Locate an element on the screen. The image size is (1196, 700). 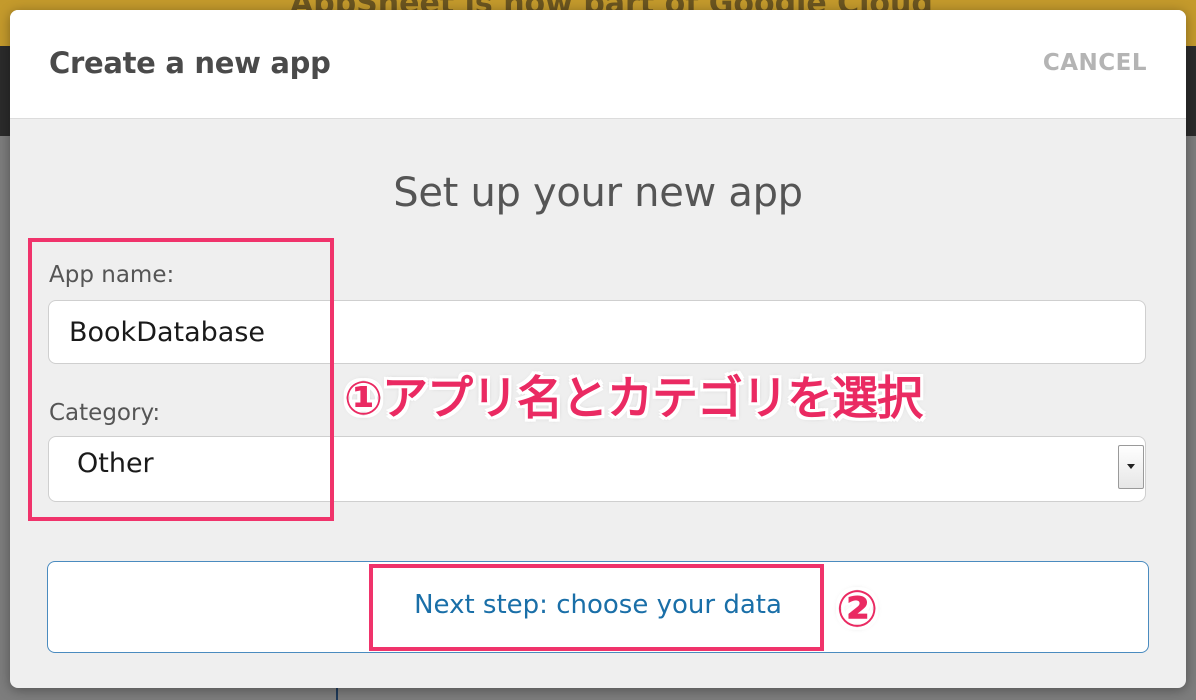
cancel-button: CANCEL is located at coordinates (1095, 63).